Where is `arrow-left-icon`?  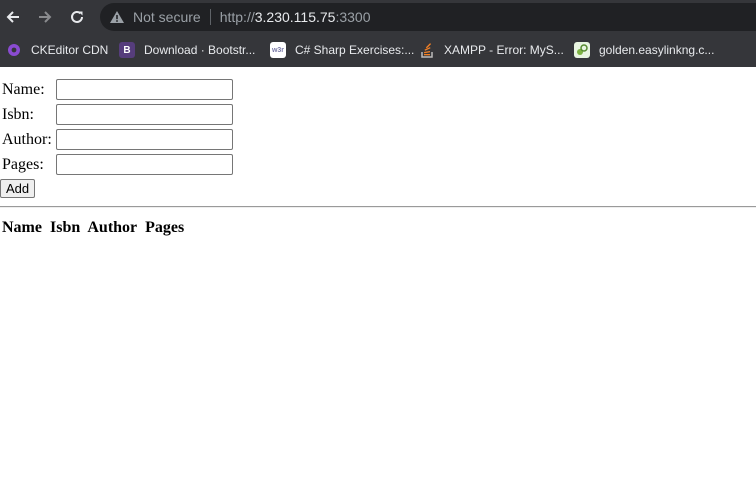
arrow-left-icon is located at coordinates (12, 17).